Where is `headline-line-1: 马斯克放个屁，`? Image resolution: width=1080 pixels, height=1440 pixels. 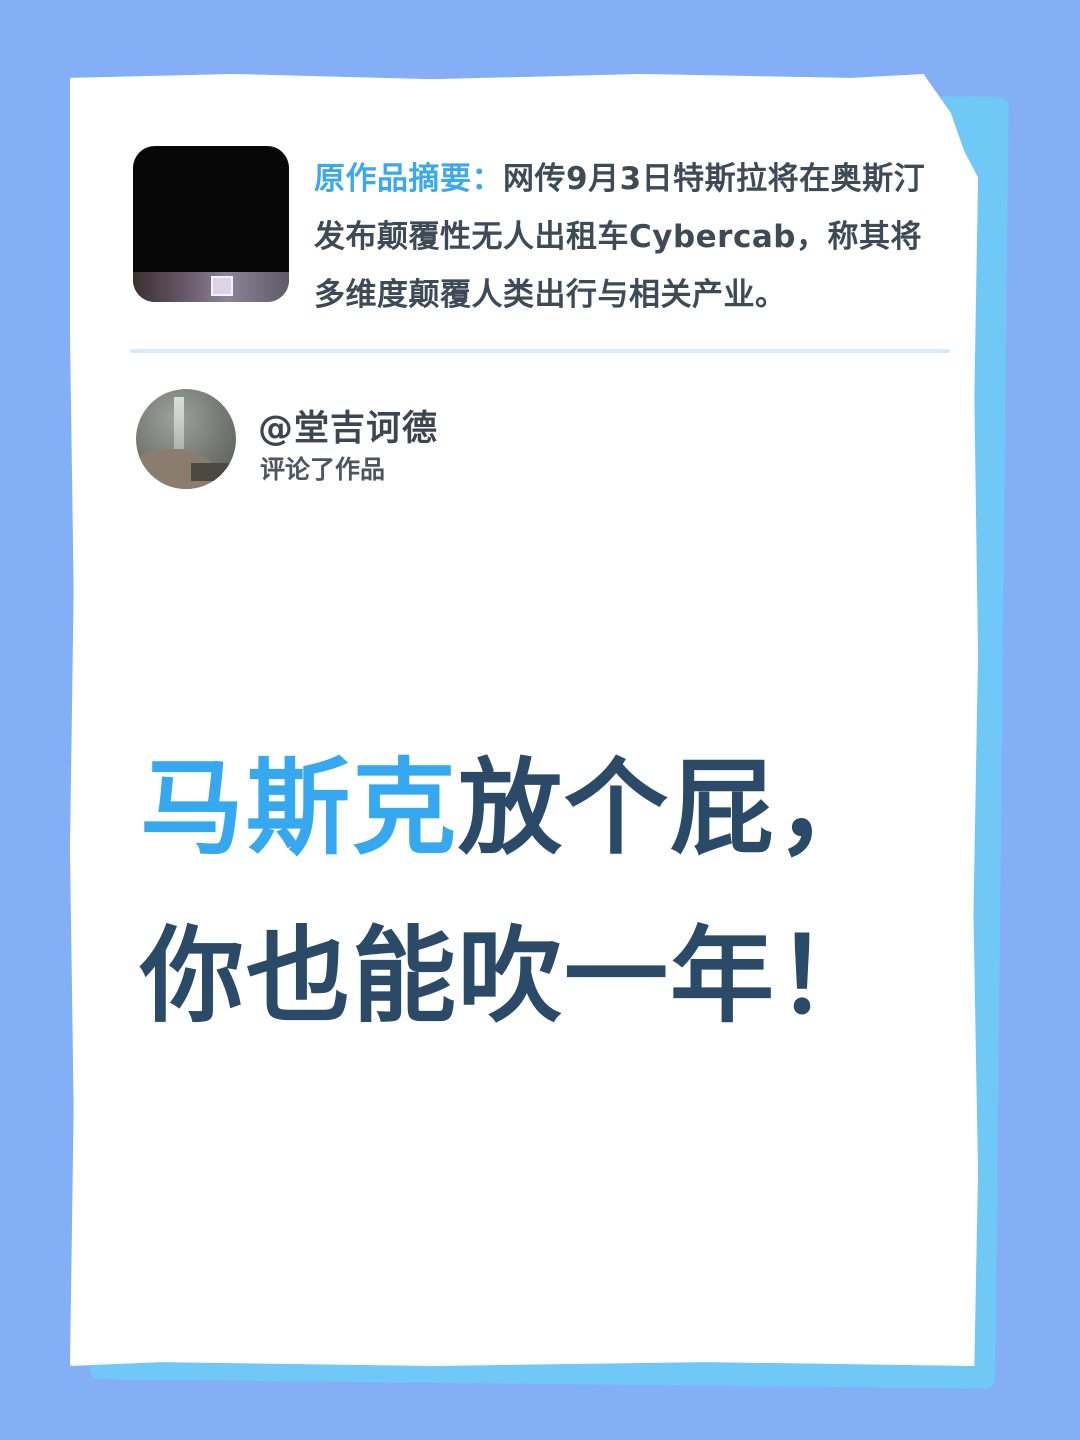
headline-line-1: 马斯克放个屁， is located at coordinates (511, 808).